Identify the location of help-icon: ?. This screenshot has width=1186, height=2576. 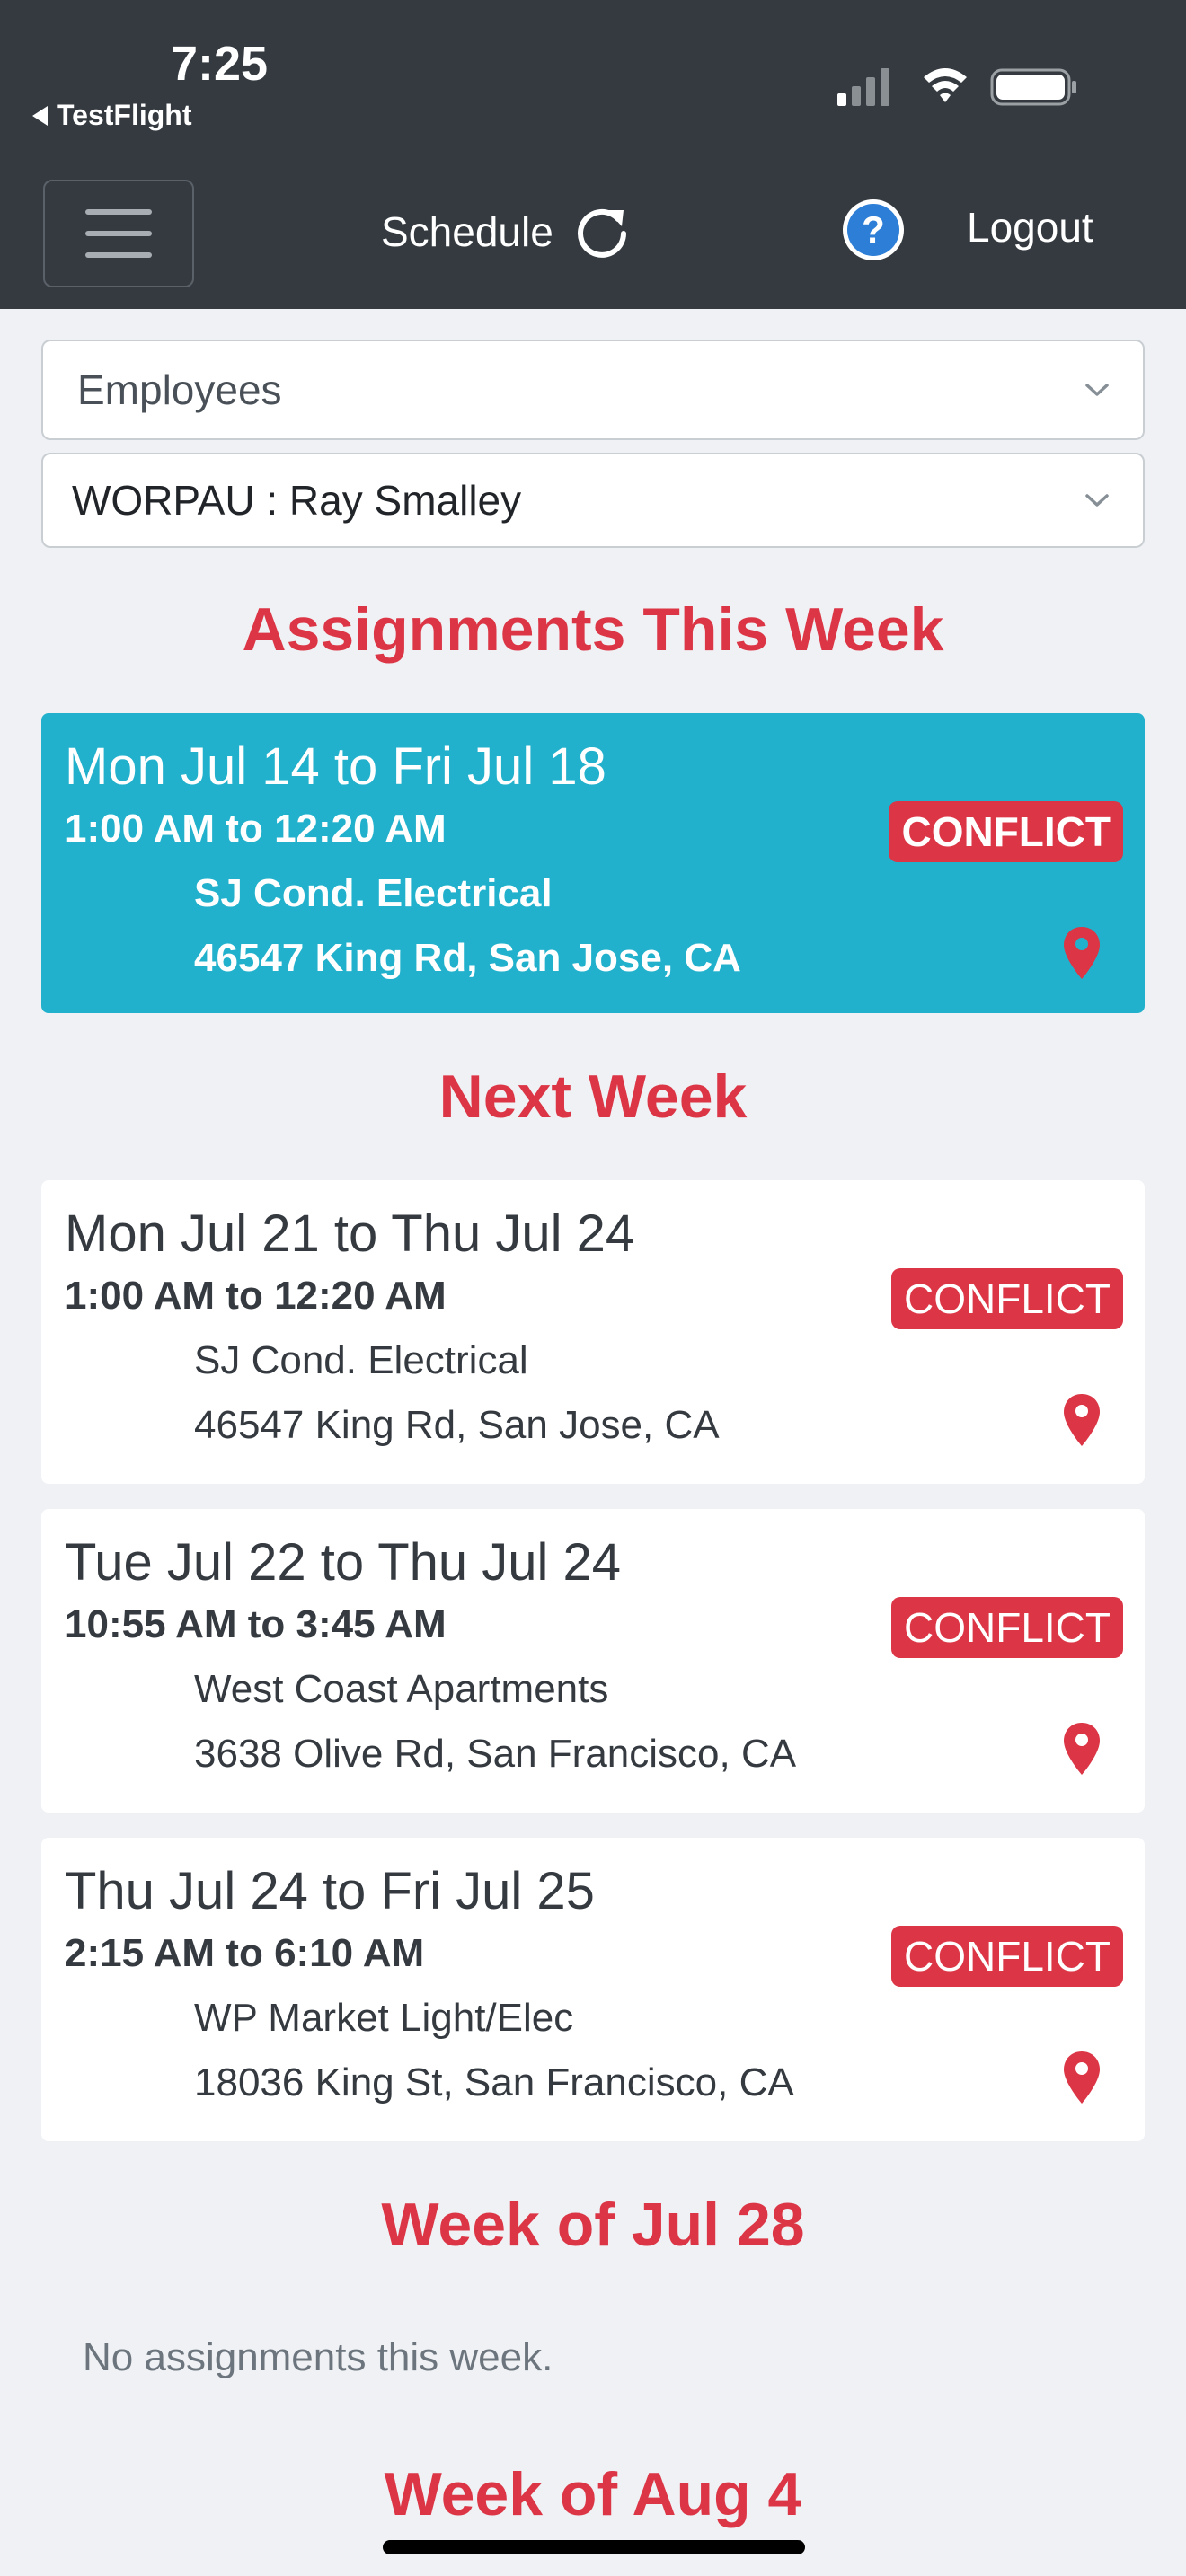
(873, 230).